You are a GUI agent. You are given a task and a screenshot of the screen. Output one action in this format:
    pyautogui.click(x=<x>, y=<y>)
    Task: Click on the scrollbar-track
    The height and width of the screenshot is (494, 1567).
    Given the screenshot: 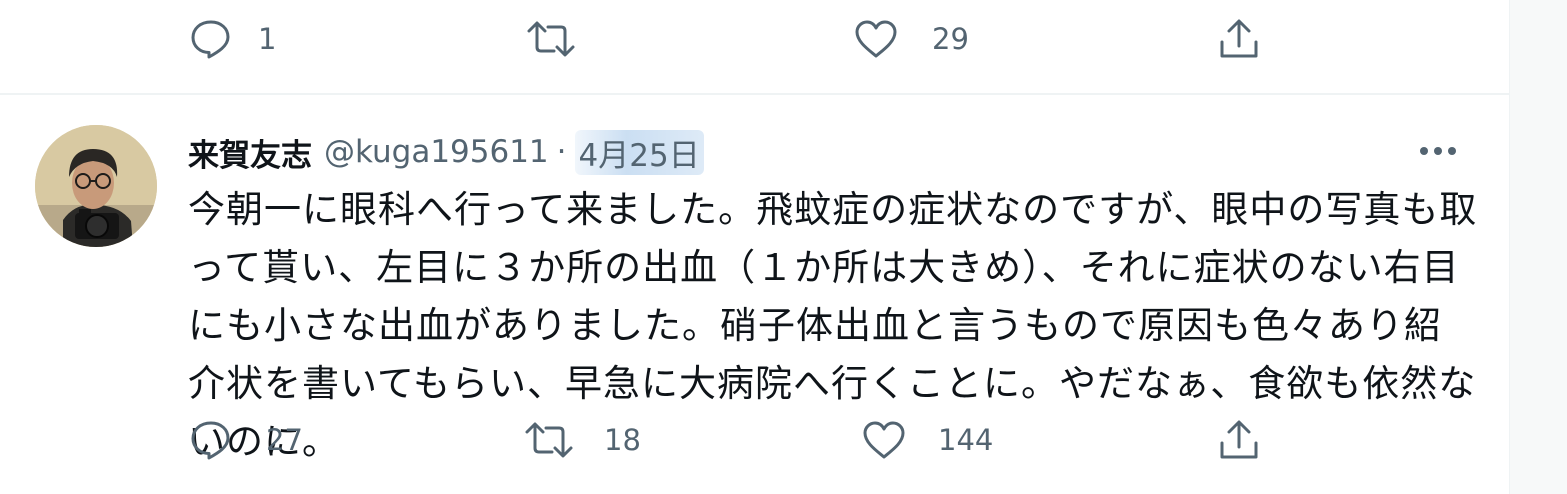 What is the action you would take?
    pyautogui.click(x=1538, y=247)
    